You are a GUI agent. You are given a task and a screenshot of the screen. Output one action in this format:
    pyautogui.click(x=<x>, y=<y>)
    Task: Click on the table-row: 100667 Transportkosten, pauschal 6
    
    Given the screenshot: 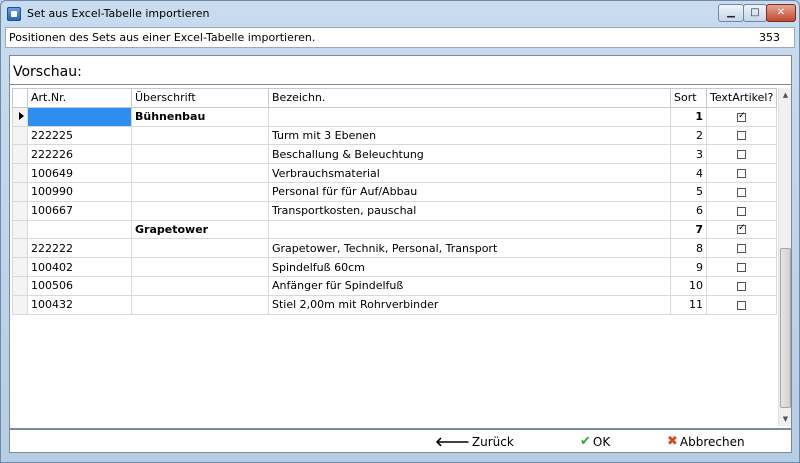 What is the action you would take?
    pyautogui.click(x=395, y=210)
    